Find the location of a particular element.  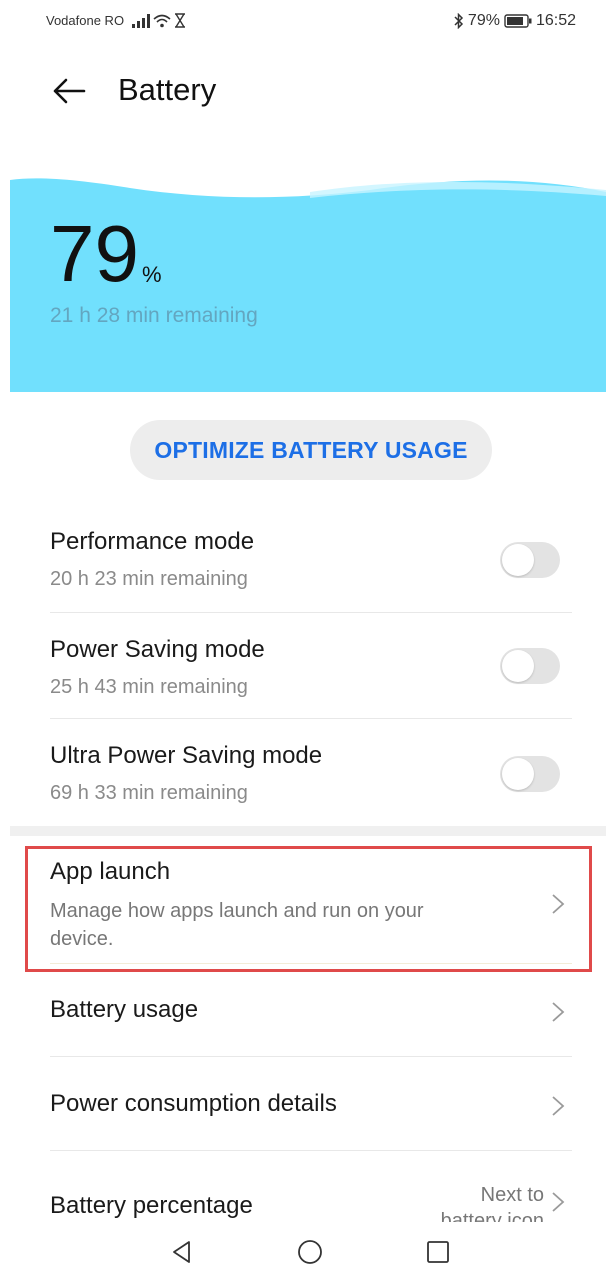

carrier-name: Vodafone RO is located at coordinates (85, 20).